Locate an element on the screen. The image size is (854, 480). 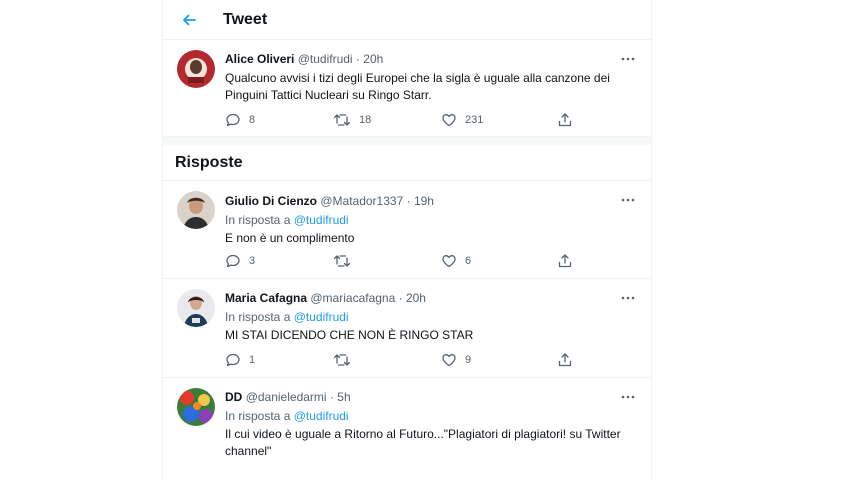
tweet-actions: 3 6 is located at coordinates (400, 261).